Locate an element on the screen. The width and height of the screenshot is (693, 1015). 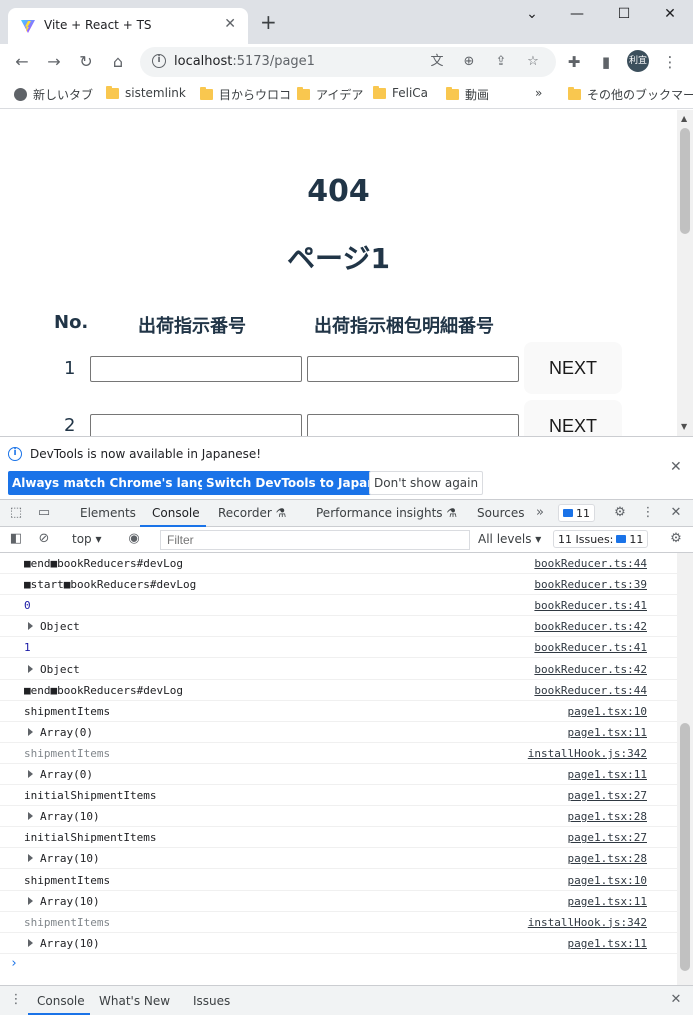
settings-gear-icon: ⚙ is located at coordinates (620, 513).